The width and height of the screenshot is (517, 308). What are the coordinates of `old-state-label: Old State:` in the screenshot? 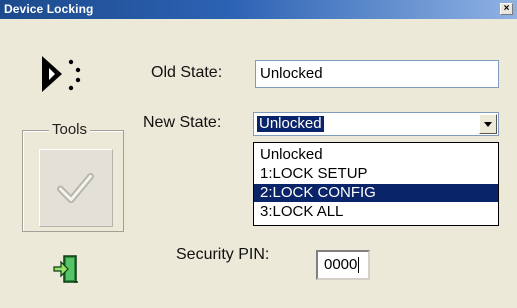 It's located at (187, 72).